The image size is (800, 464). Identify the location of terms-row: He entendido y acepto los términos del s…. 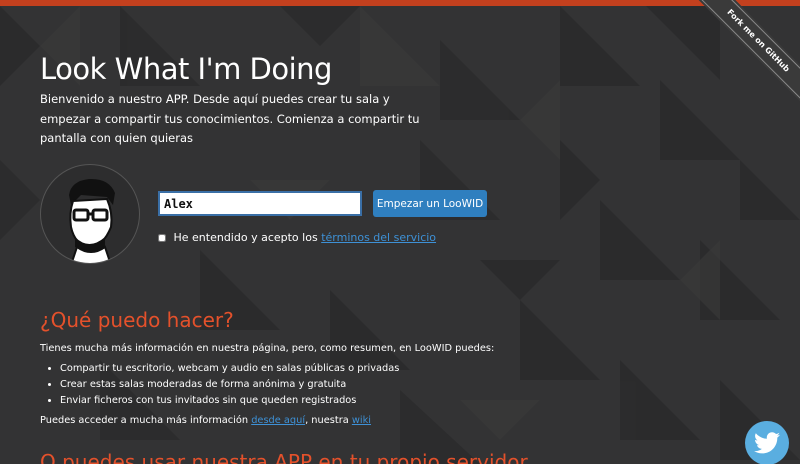
(297, 237).